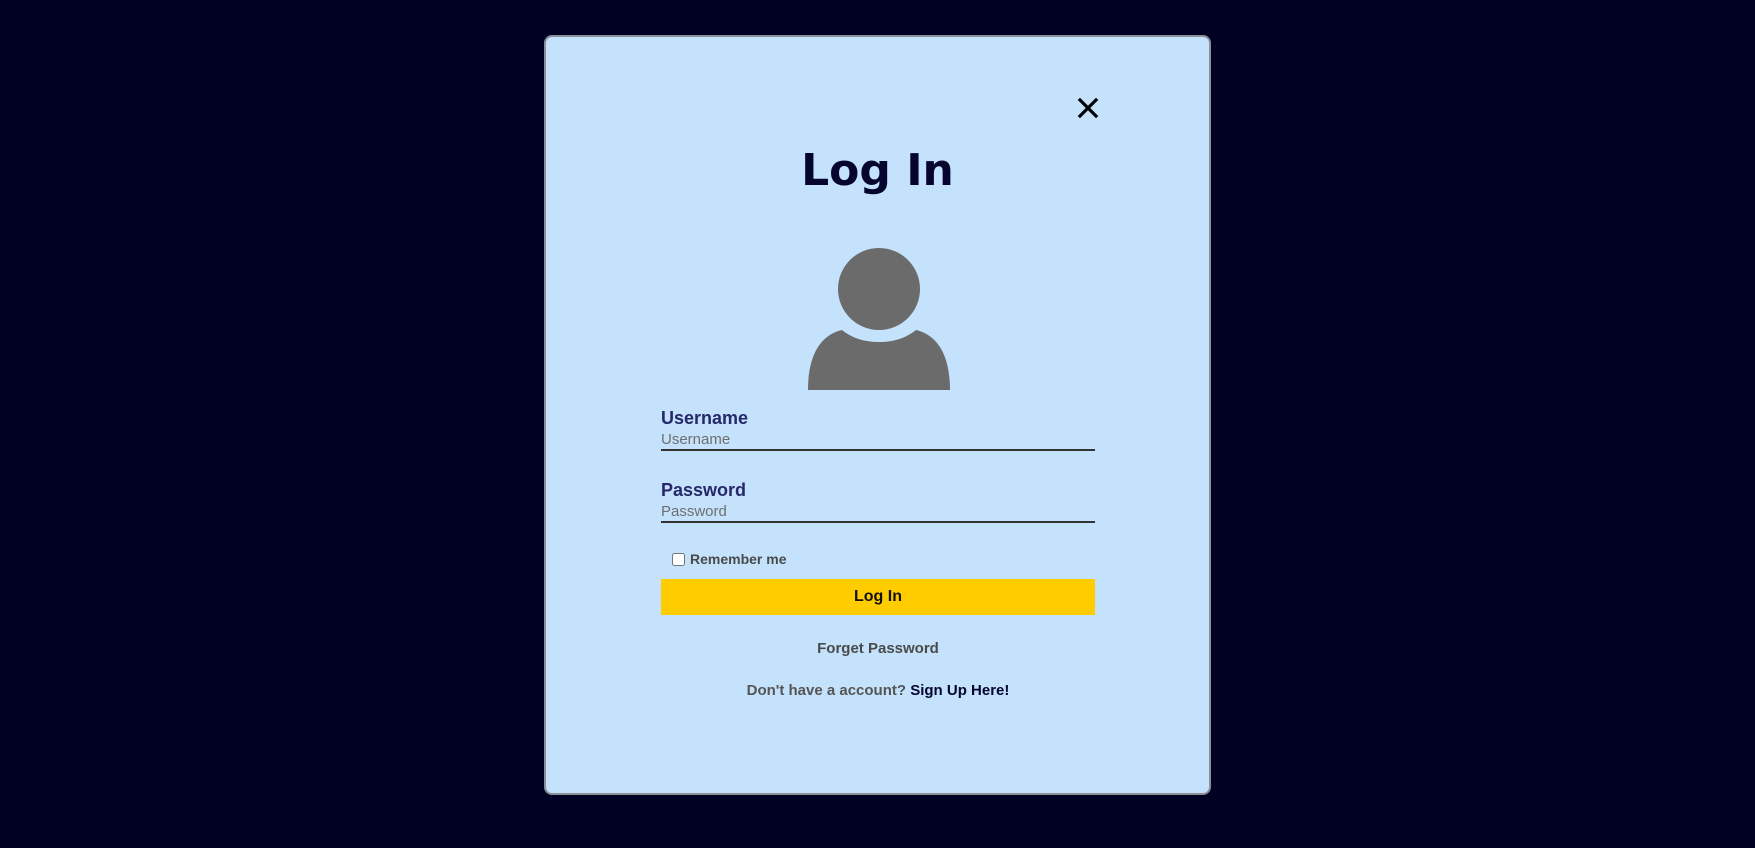  I want to click on password-input, so click(878, 512).